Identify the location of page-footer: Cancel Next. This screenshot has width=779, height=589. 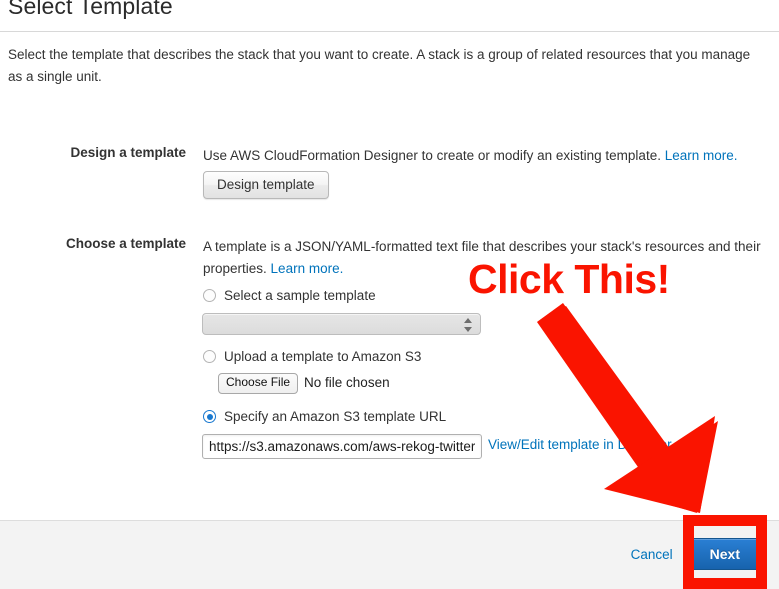
(389, 554).